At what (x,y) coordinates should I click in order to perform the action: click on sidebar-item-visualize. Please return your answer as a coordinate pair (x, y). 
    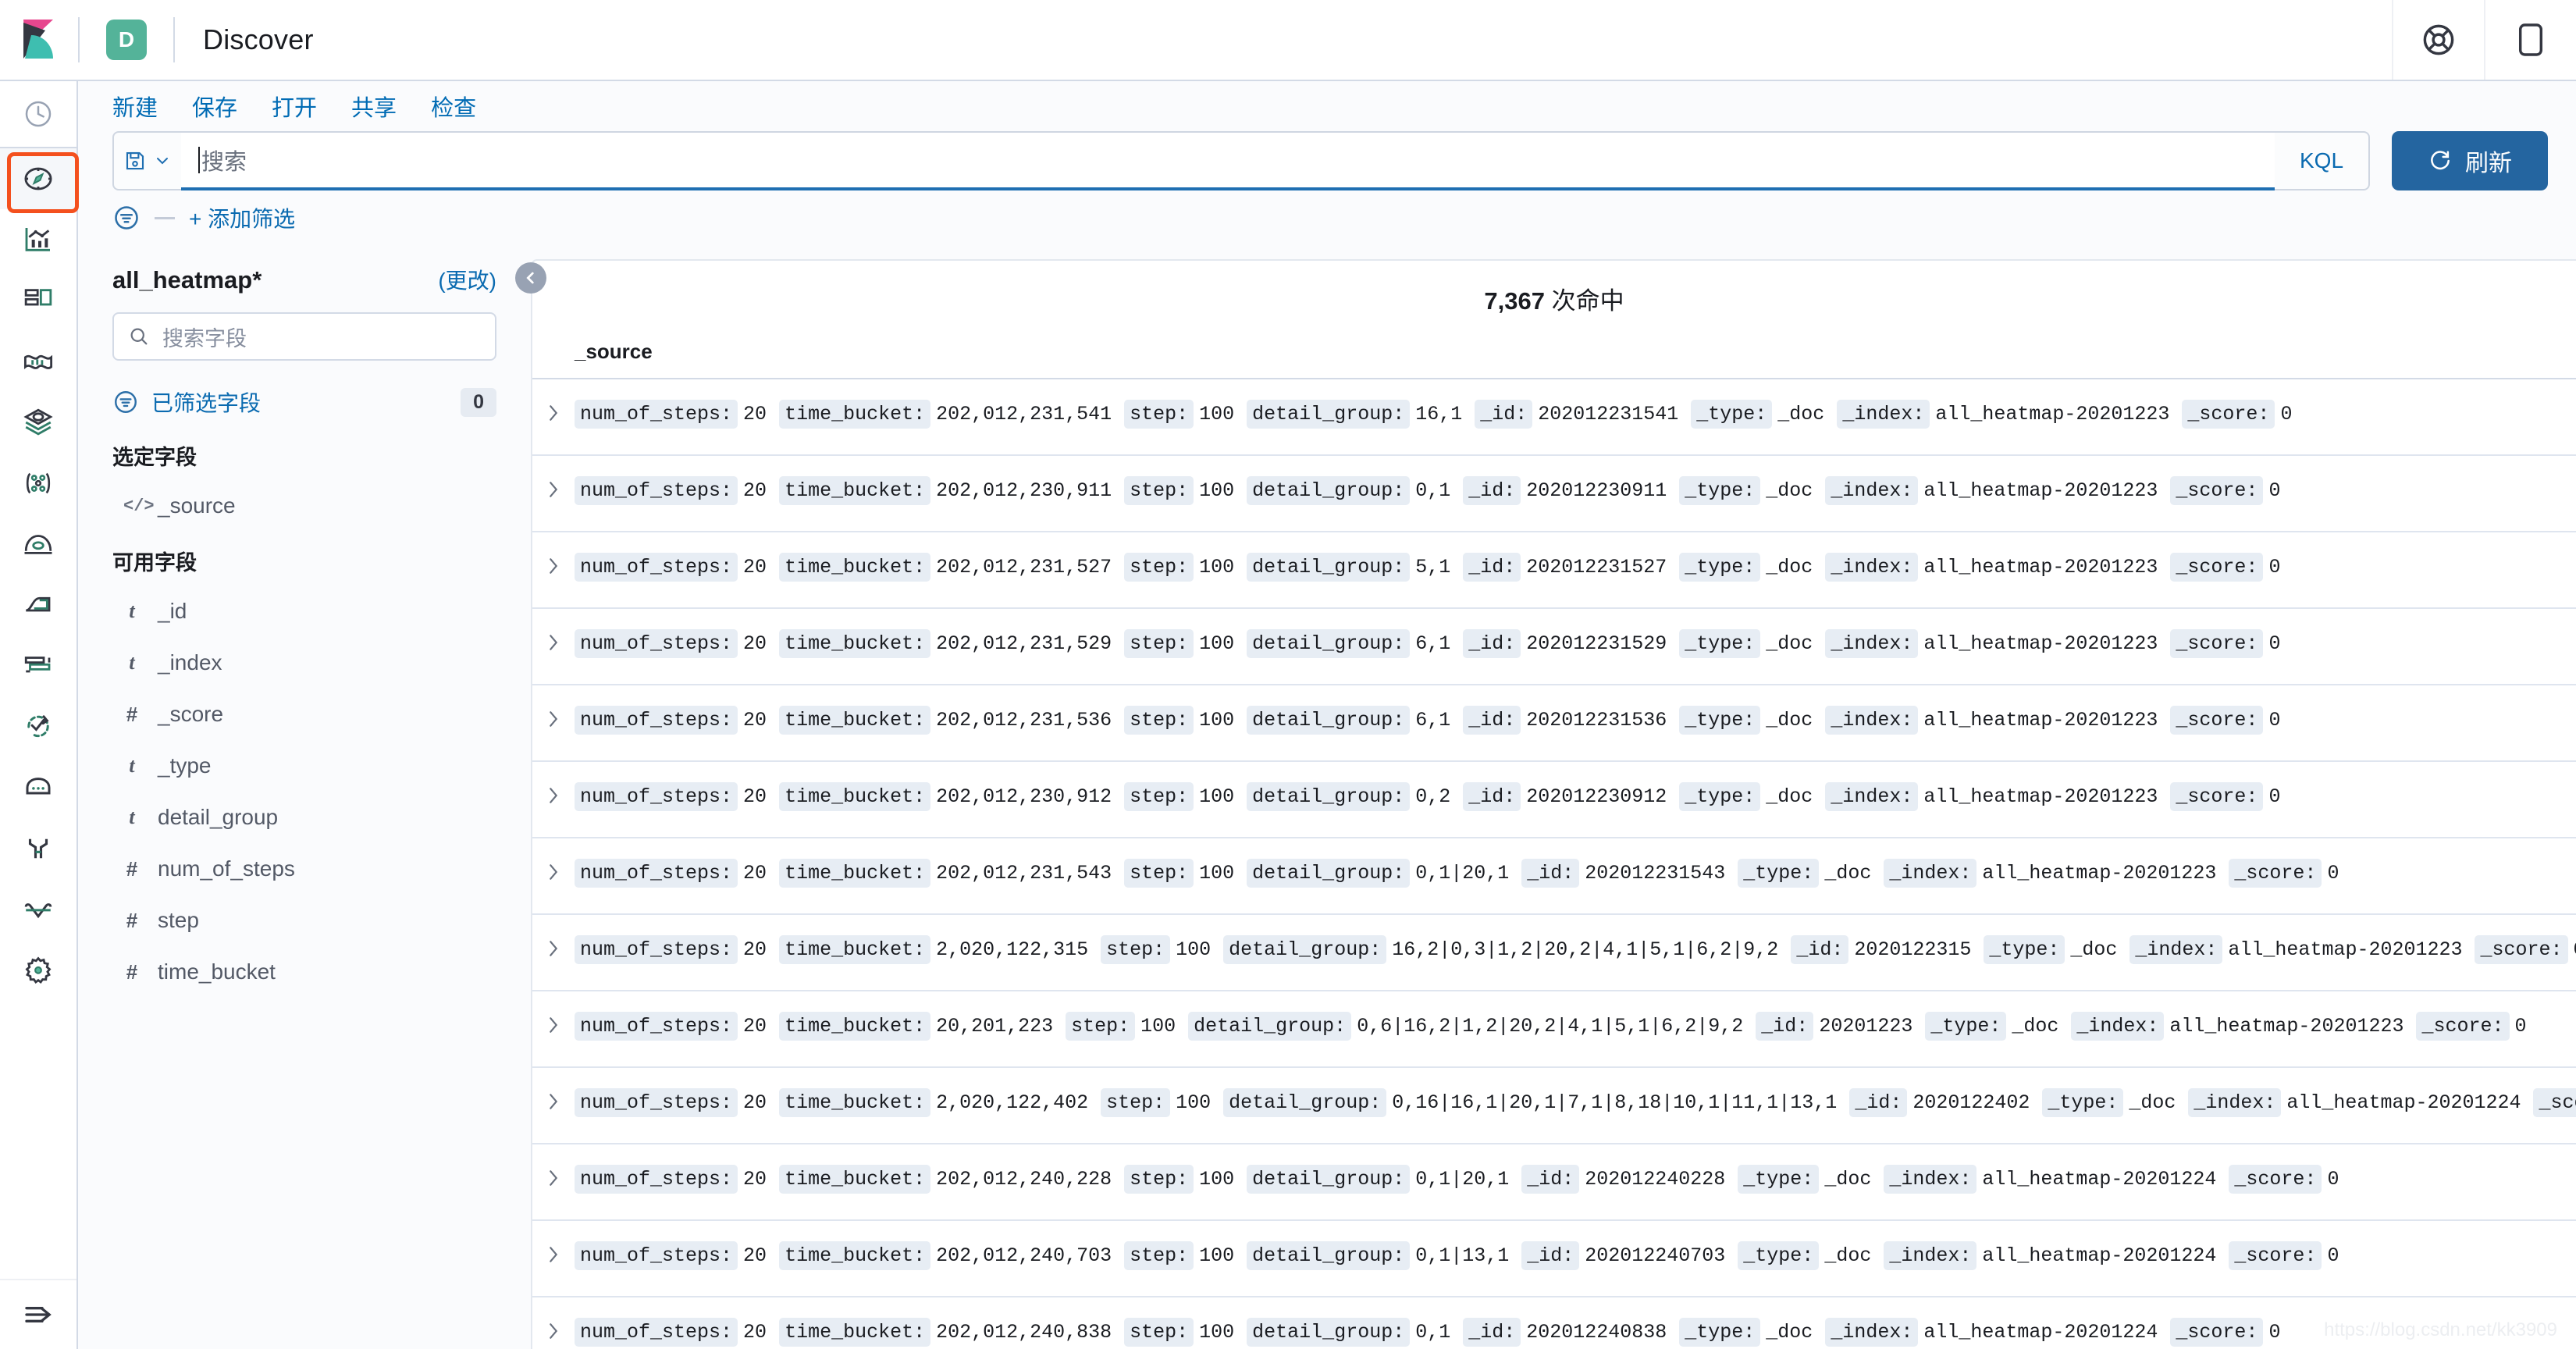
    Looking at the image, I should click on (38, 239).